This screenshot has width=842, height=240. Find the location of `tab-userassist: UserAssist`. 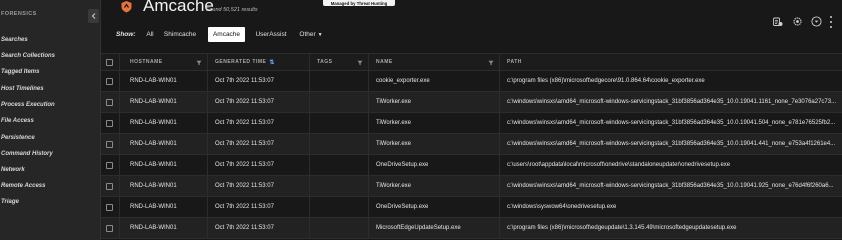

tab-userassist: UserAssist is located at coordinates (271, 34).